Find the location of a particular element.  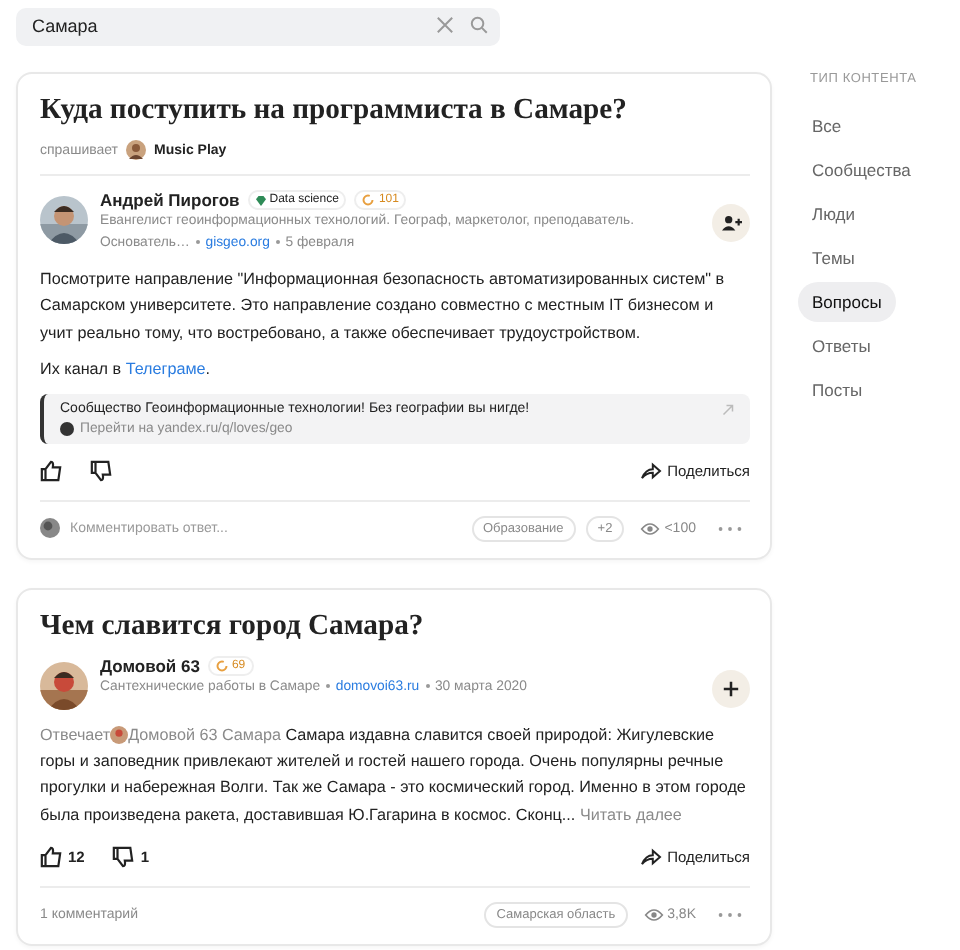

gem-icon is located at coordinates (260, 200).